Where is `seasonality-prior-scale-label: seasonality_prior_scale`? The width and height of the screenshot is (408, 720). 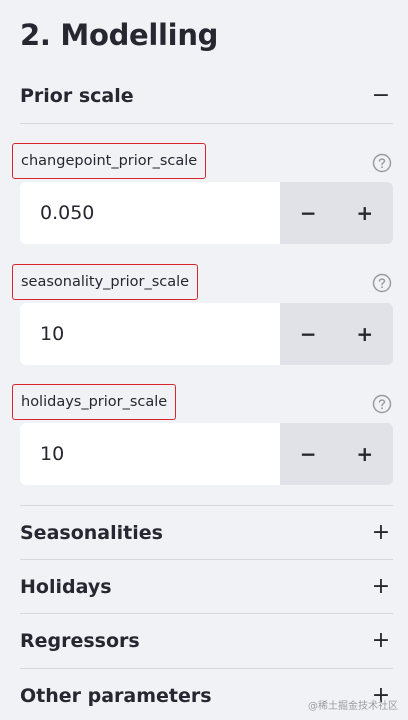
seasonality-prior-scale-label: seasonality_prior_scale is located at coordinates (105, 282).